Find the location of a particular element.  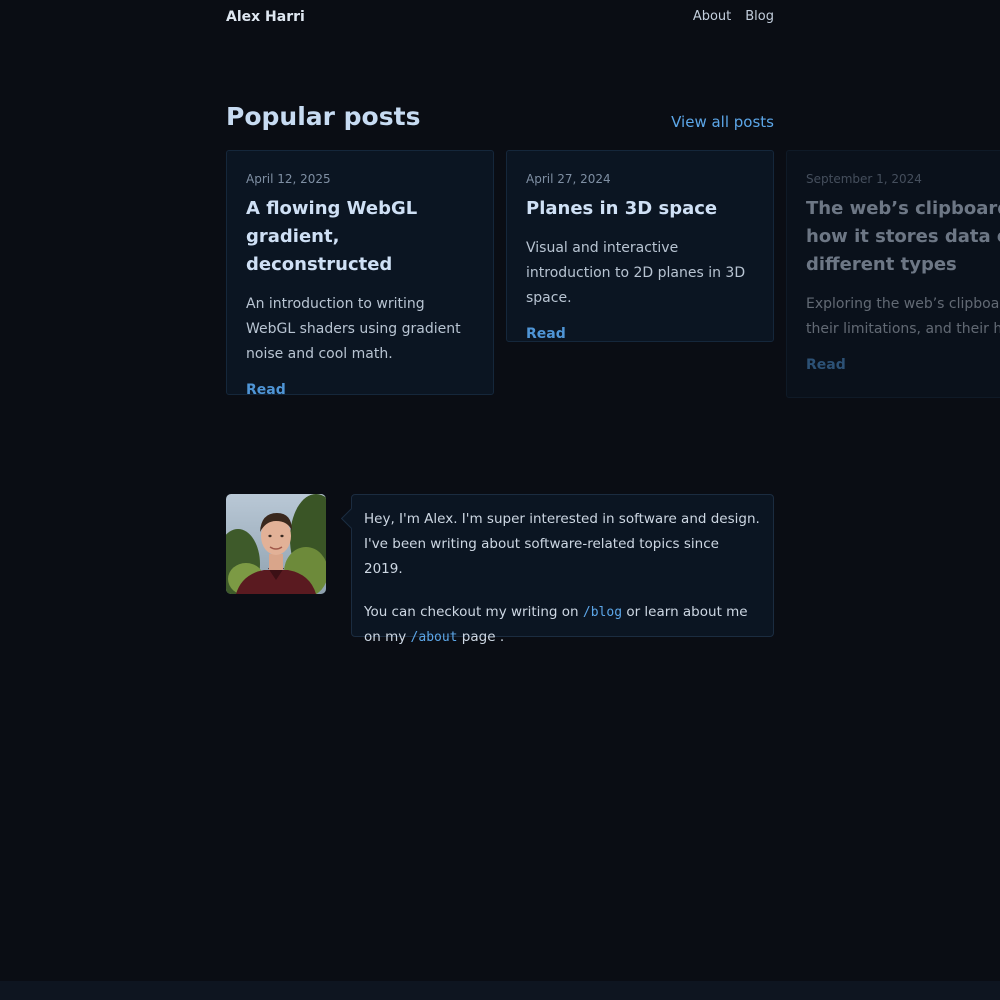

nav-blog-link: Blog is located at coordinates (759, 16).